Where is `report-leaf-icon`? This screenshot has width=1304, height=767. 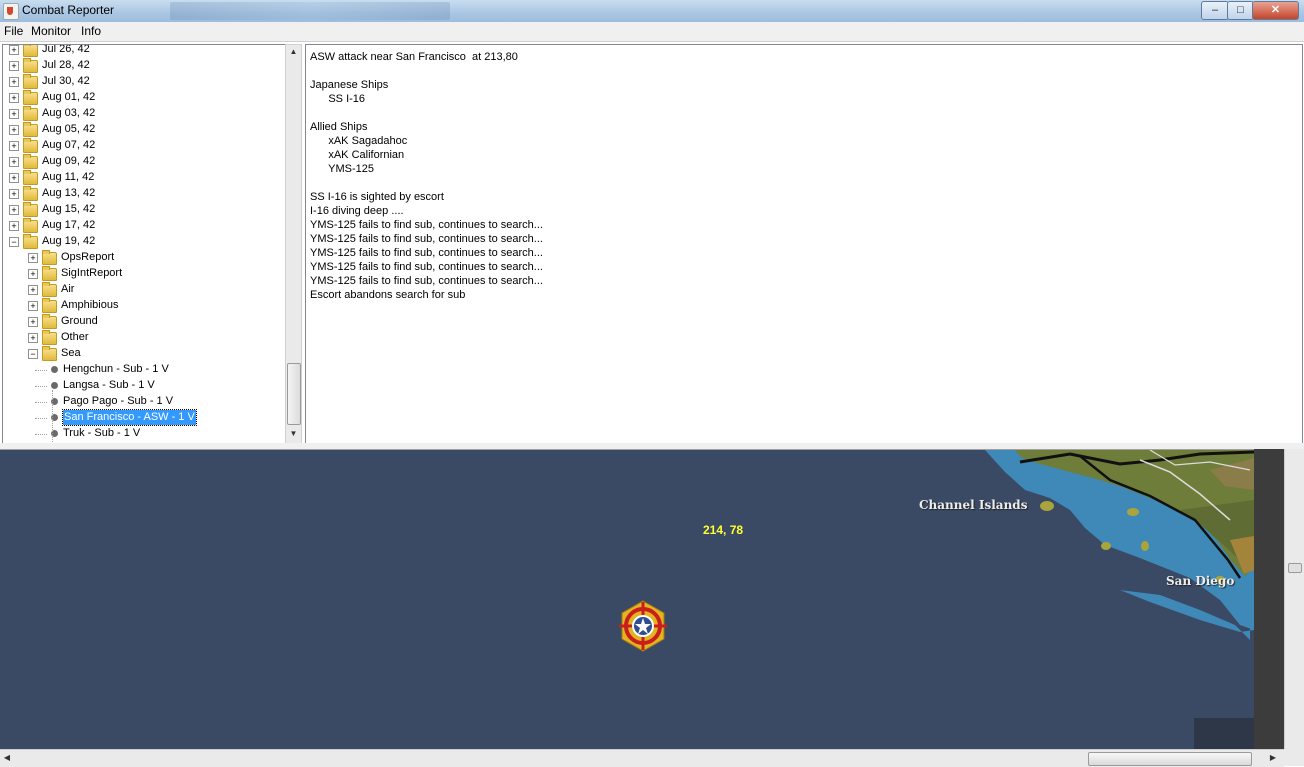 report-leaf-icon is located at coordinates (54, 369).